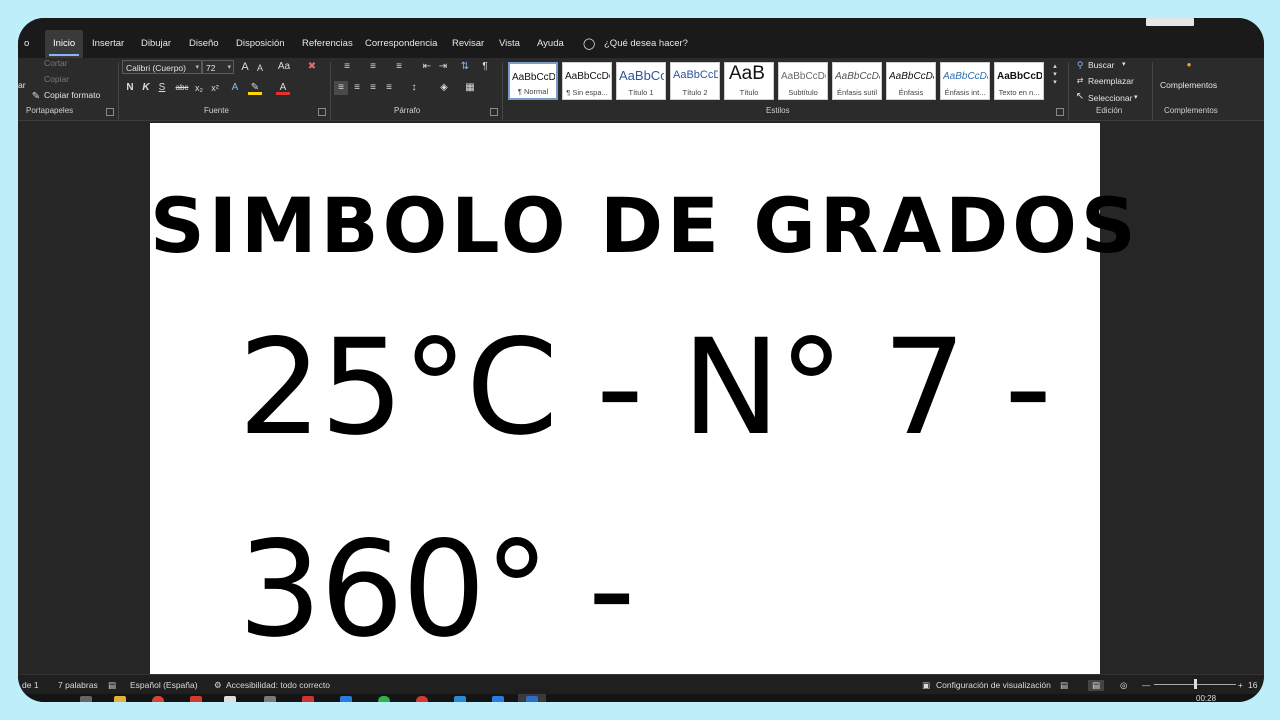 Image resolution: width=1280 pixels, height=720 pixels. What do you see at coordinates (182, 88) in the screenshot?
I see `strikethrough-button: abc` at bounding box center [182, 88].